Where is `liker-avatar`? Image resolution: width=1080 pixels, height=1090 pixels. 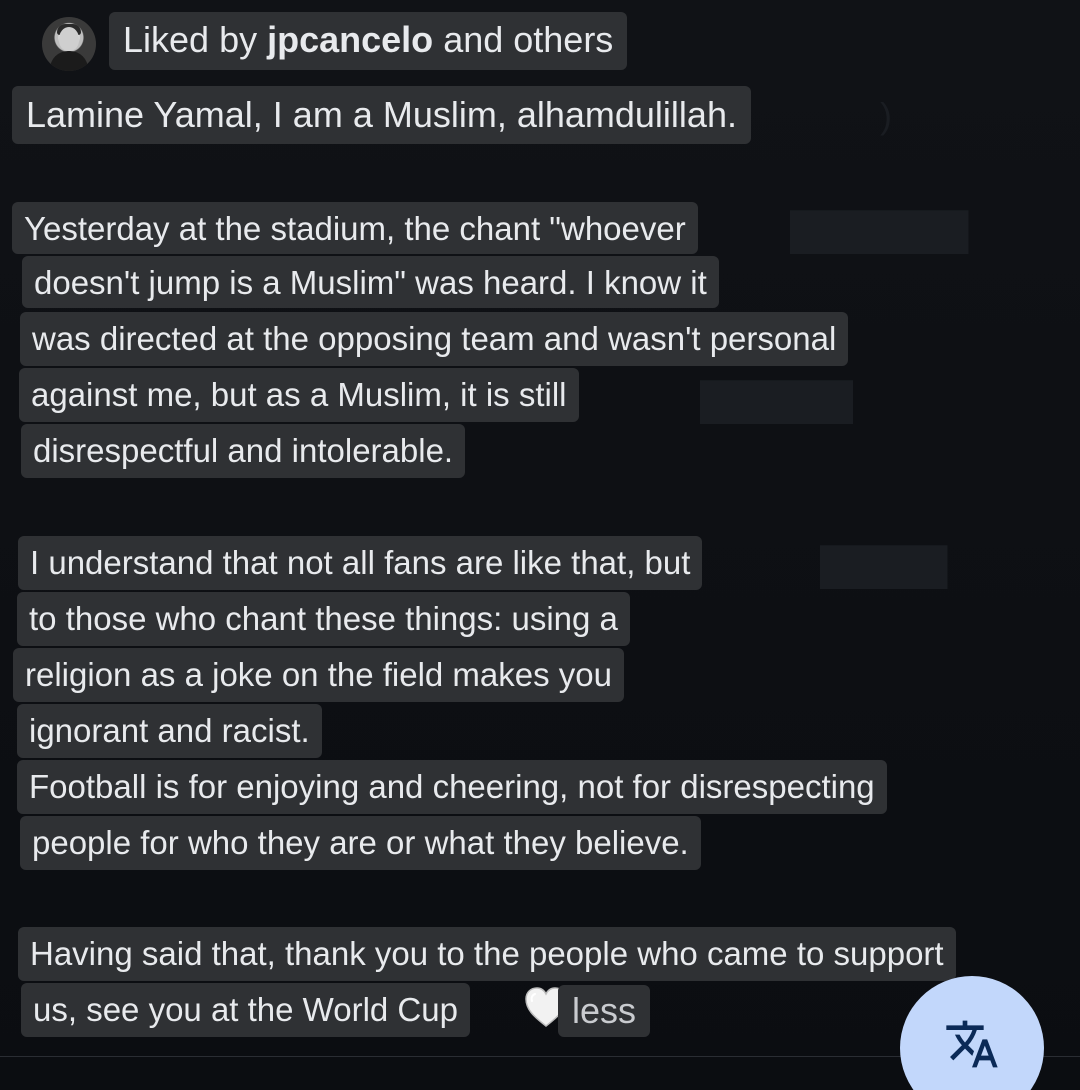
liker-avatar is located at coordinates (69, 44).